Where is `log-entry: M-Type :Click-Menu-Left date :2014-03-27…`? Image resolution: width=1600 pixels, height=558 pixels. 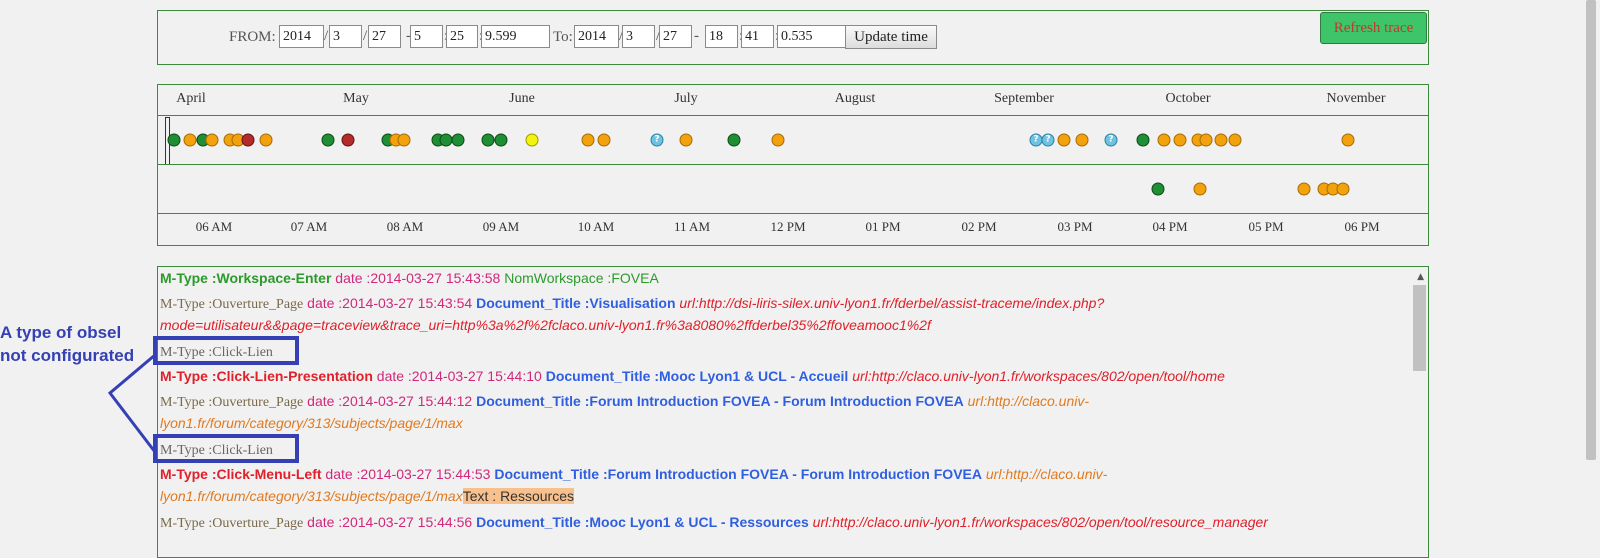
log-entry: M-Type :Click-Menu-Left date :2014-03-27… is located at coordinates (633, 474).